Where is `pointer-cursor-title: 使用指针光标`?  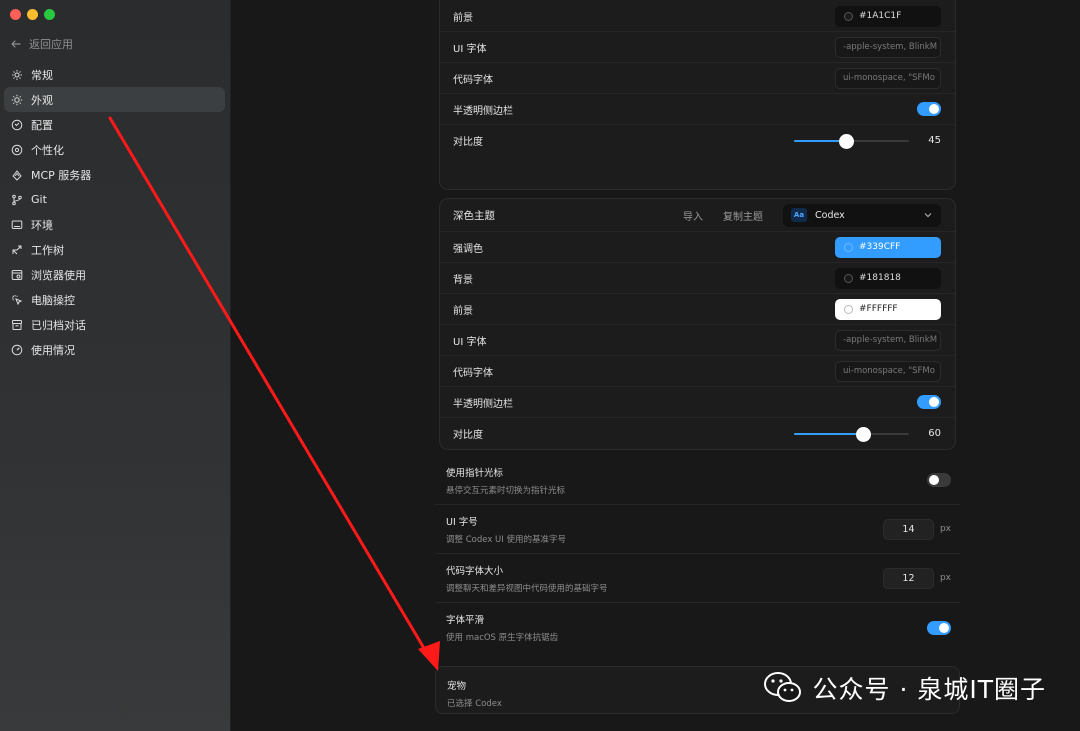
pointer-cursor-title: 使用指针光标 is located at coordinates (475, 473).